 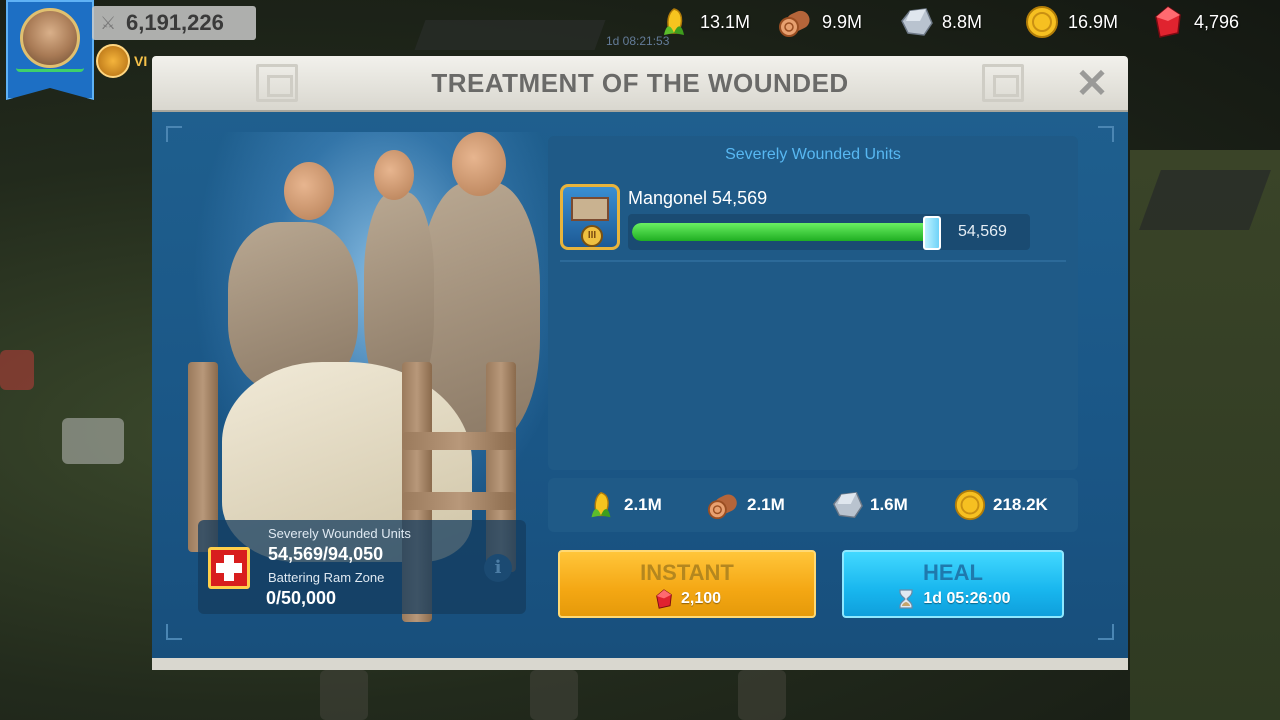 I want to click on cost-wood-value: 2.1M, so click(x=766, y=504).